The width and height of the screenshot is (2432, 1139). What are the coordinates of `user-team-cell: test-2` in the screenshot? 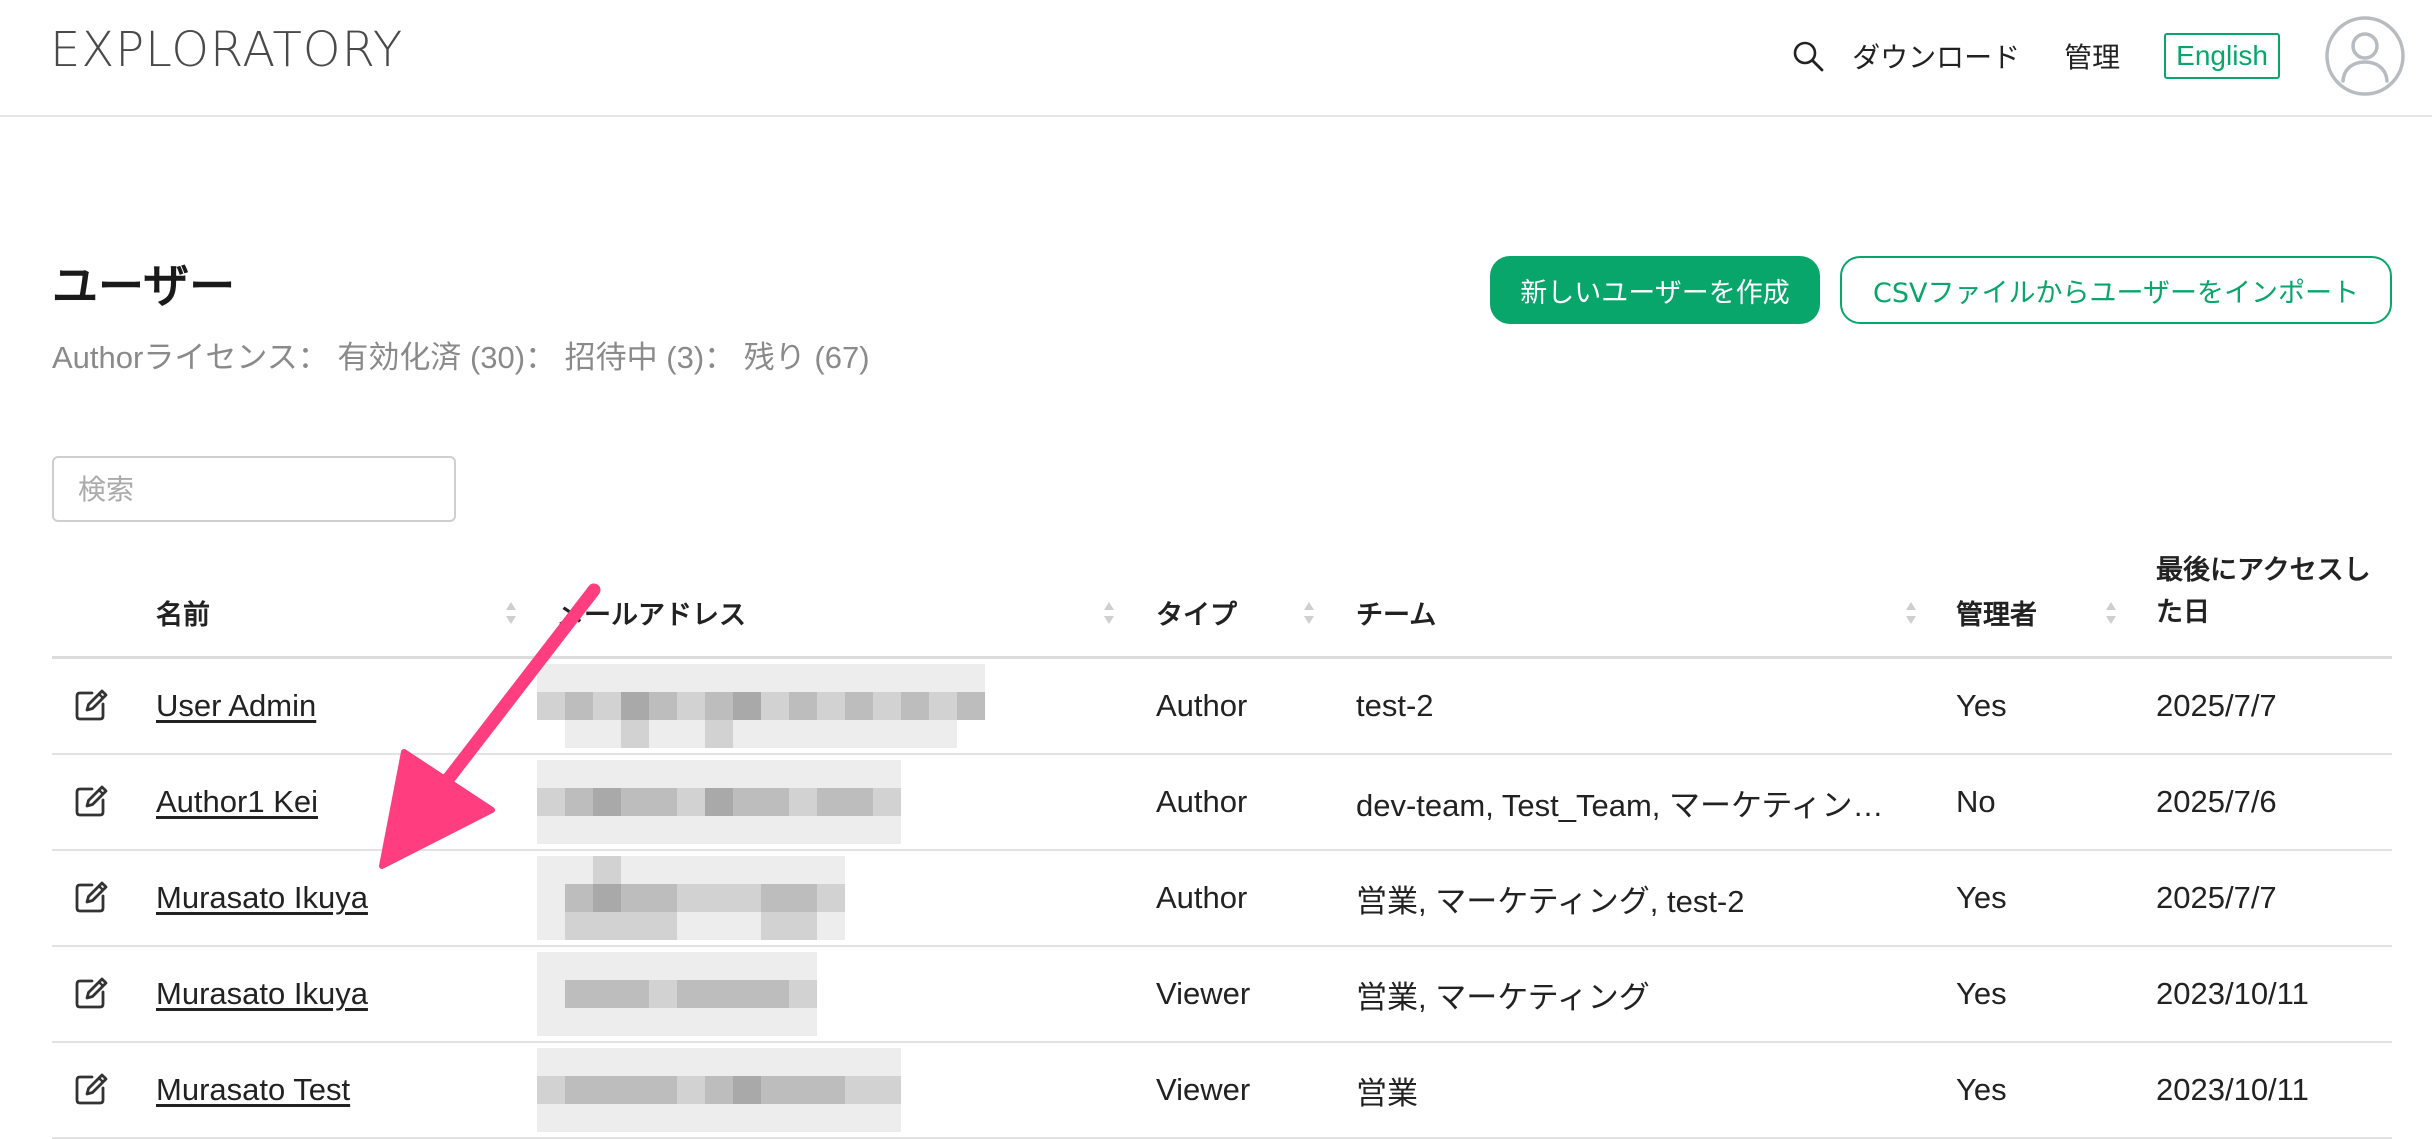 It's located at (1395, 705).